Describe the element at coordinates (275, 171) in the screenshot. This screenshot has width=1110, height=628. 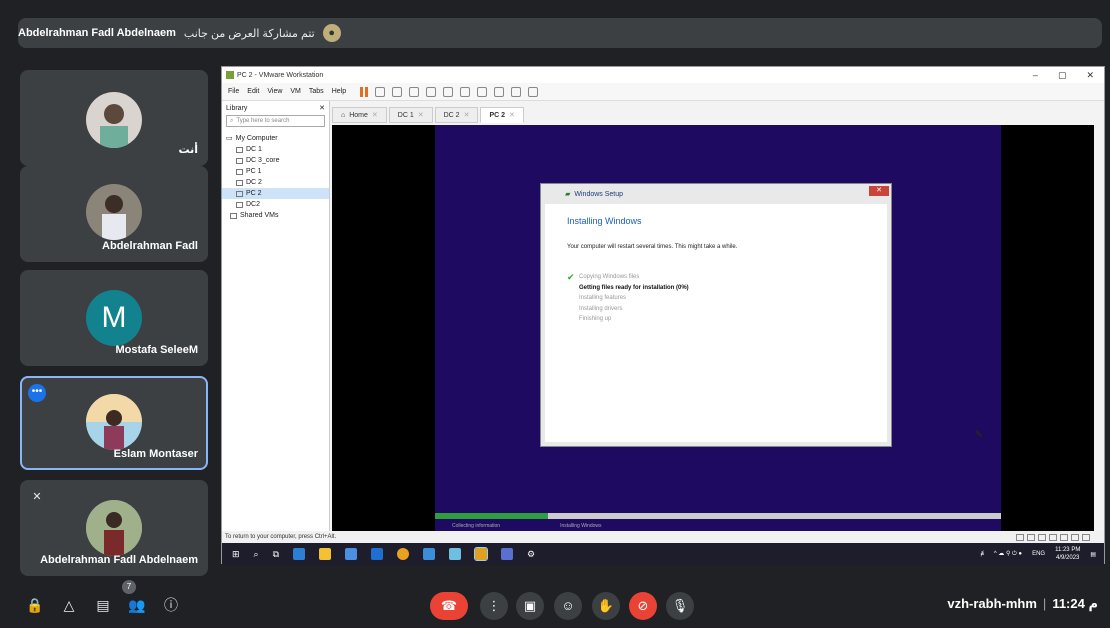
I see `tree-vm-item: PC 1` at that location.